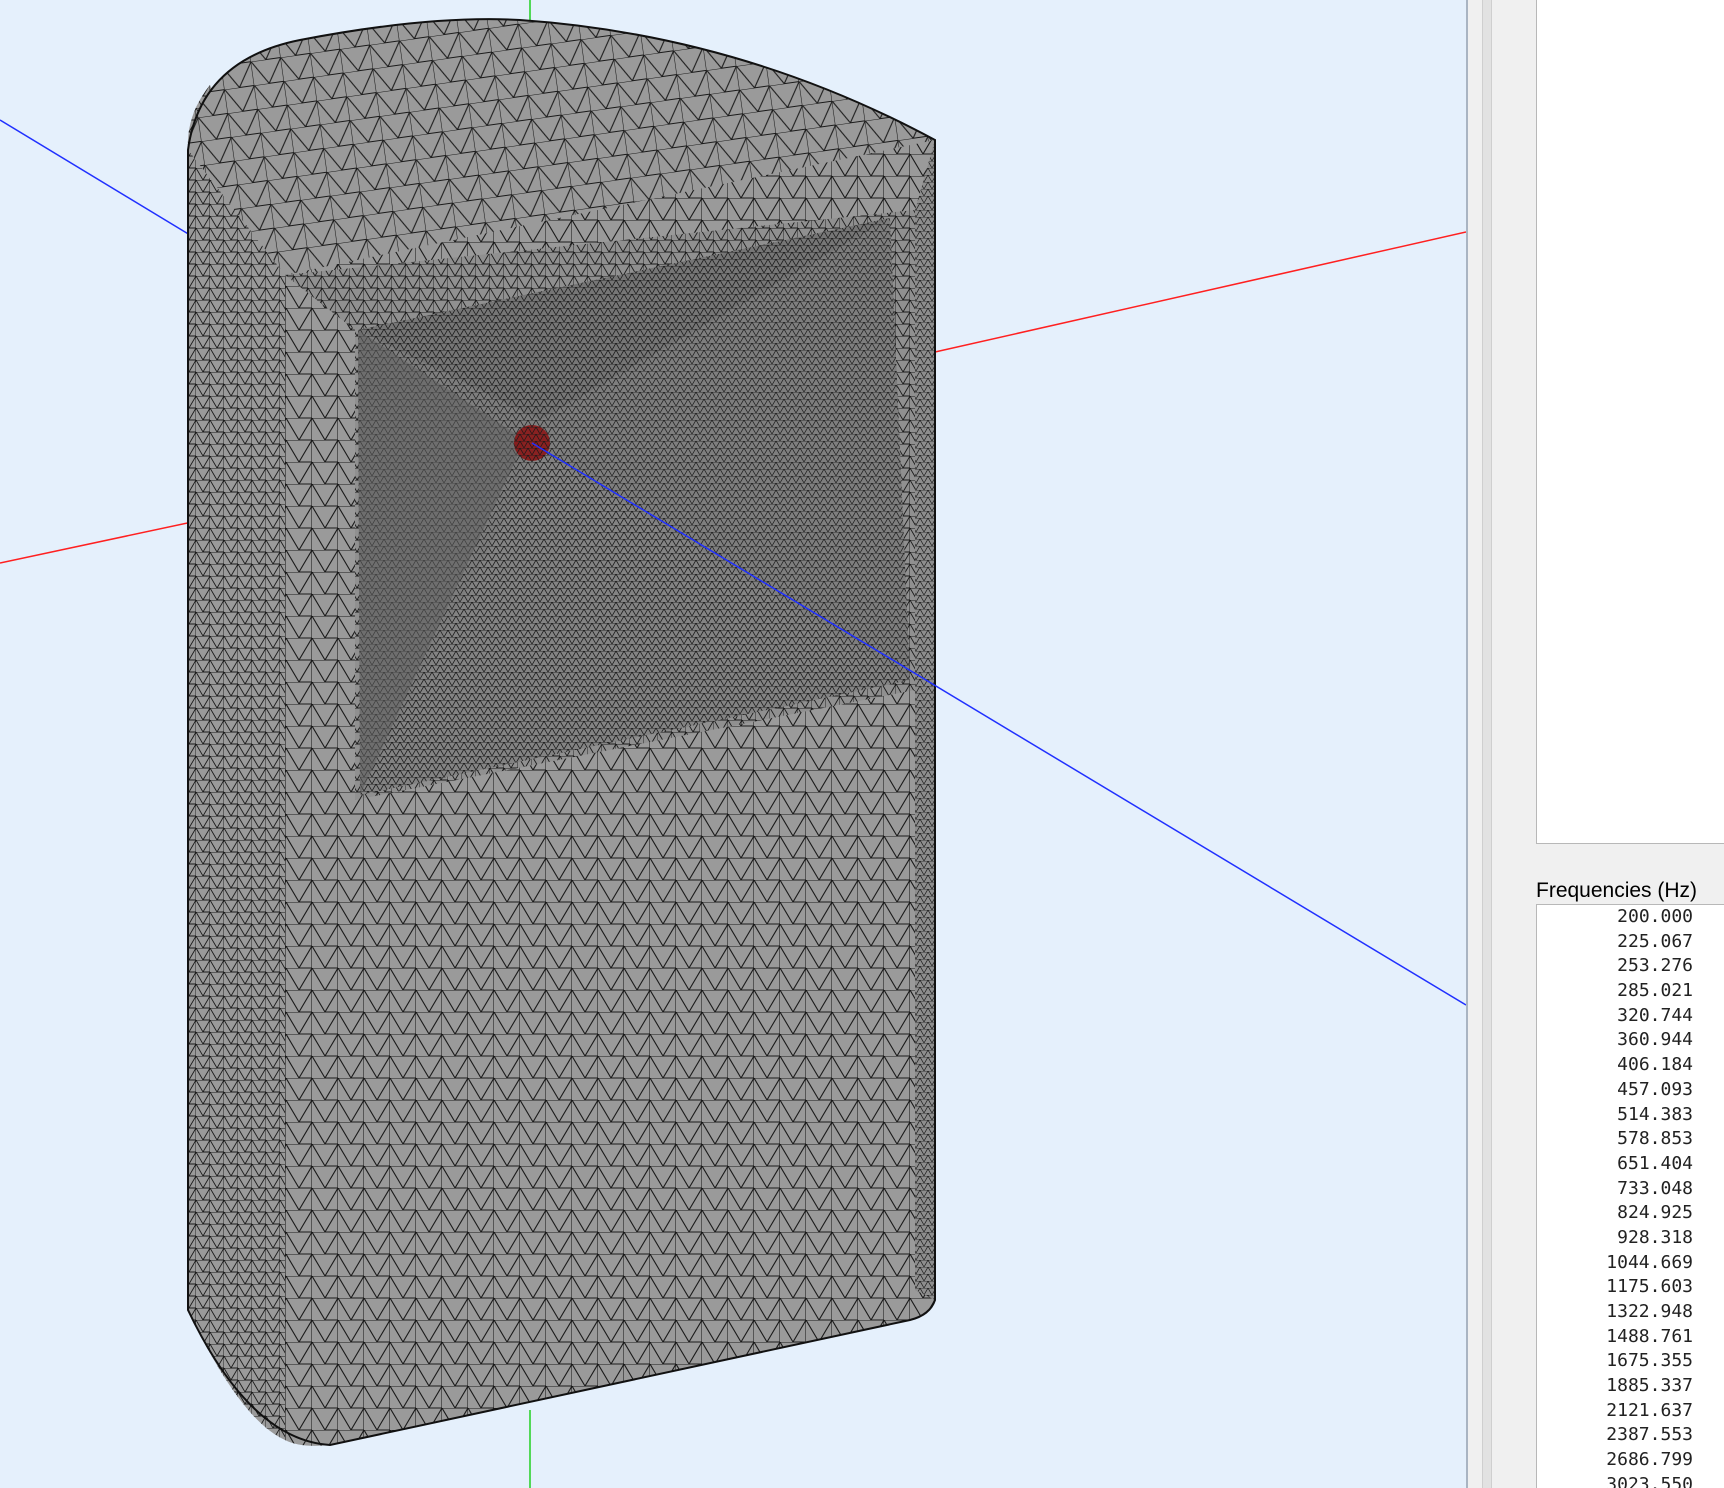 Image resolution: width=1724 pixels, height=1488 pixels. What do you see at coordinates (1615, 1016) in the screenshot?
I see `frequency-list-item: 320.744` at bounding box center [1615, 1016].